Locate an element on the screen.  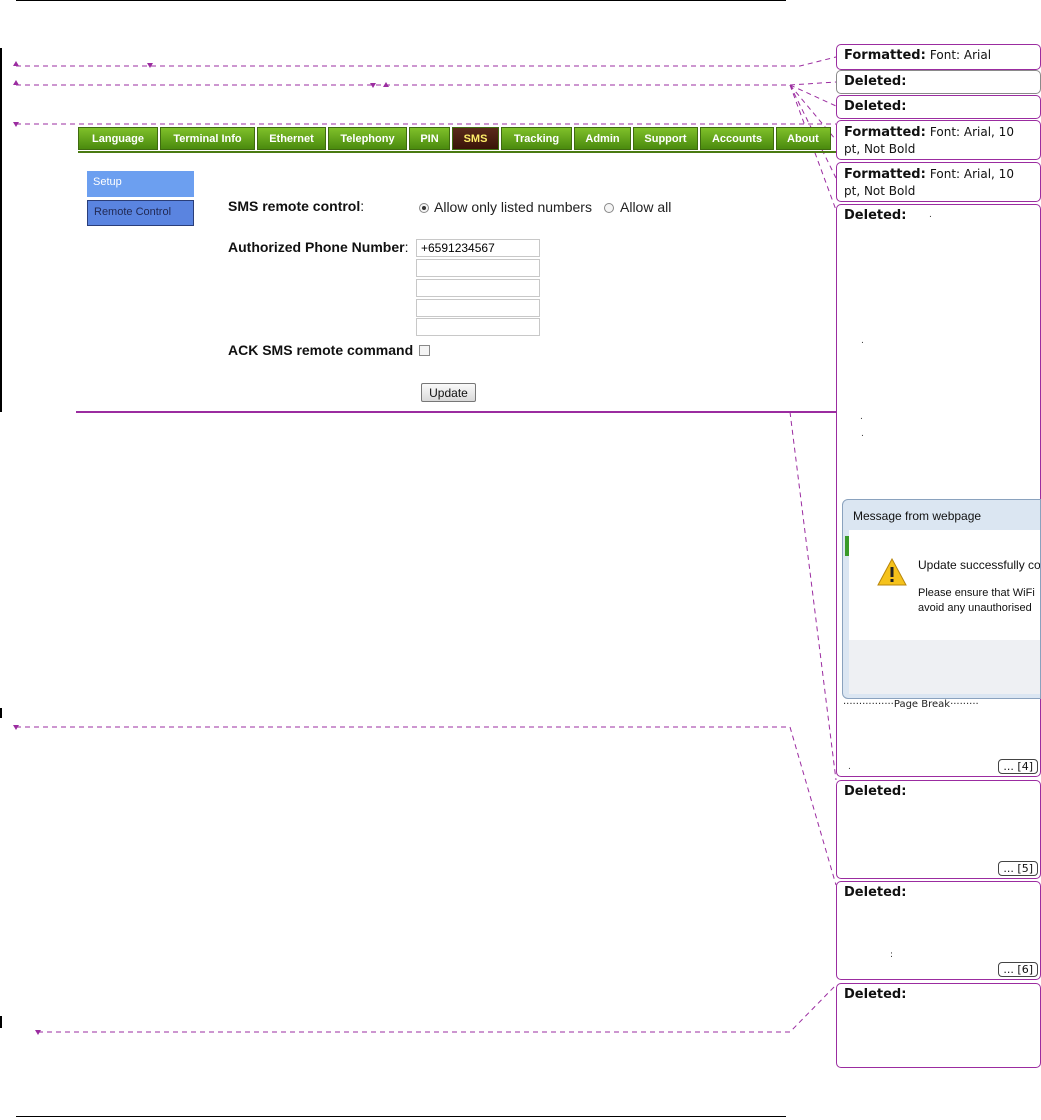
sidebar-item-setup: Setup is located at coordinates (140, 184).